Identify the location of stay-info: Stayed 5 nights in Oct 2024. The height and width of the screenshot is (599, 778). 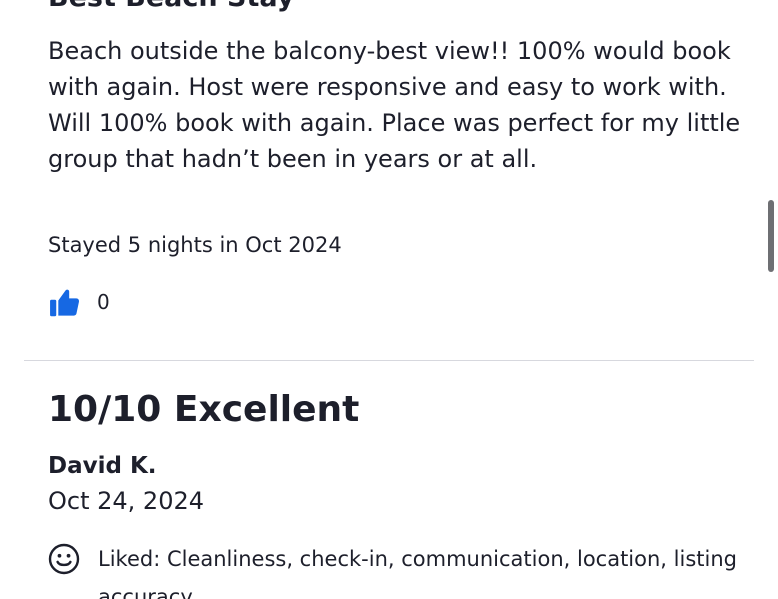
(195, 245).